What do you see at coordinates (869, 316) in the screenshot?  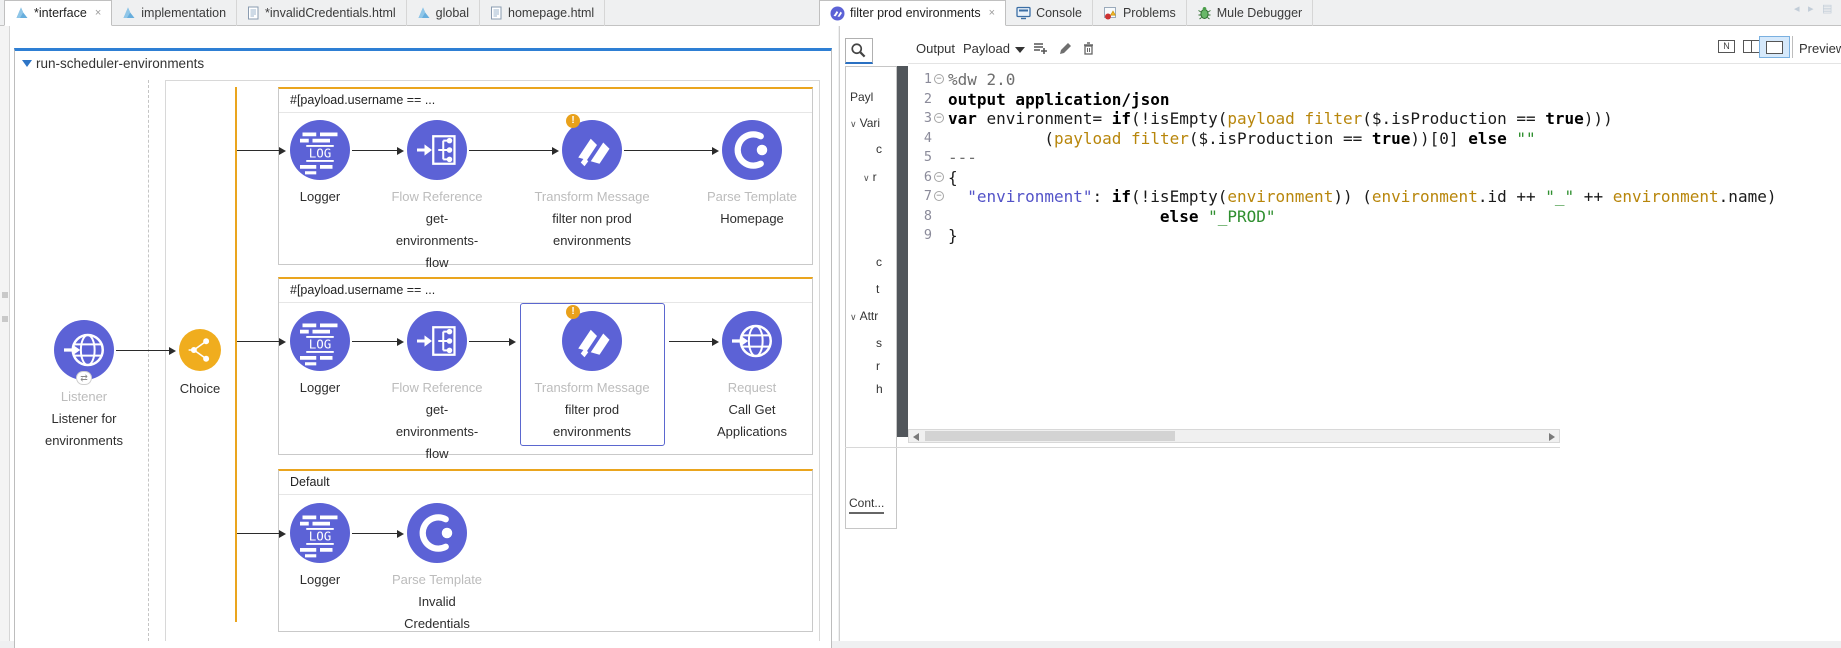 I see `tree-item-label: Attr` at bounding box center [869, 316].